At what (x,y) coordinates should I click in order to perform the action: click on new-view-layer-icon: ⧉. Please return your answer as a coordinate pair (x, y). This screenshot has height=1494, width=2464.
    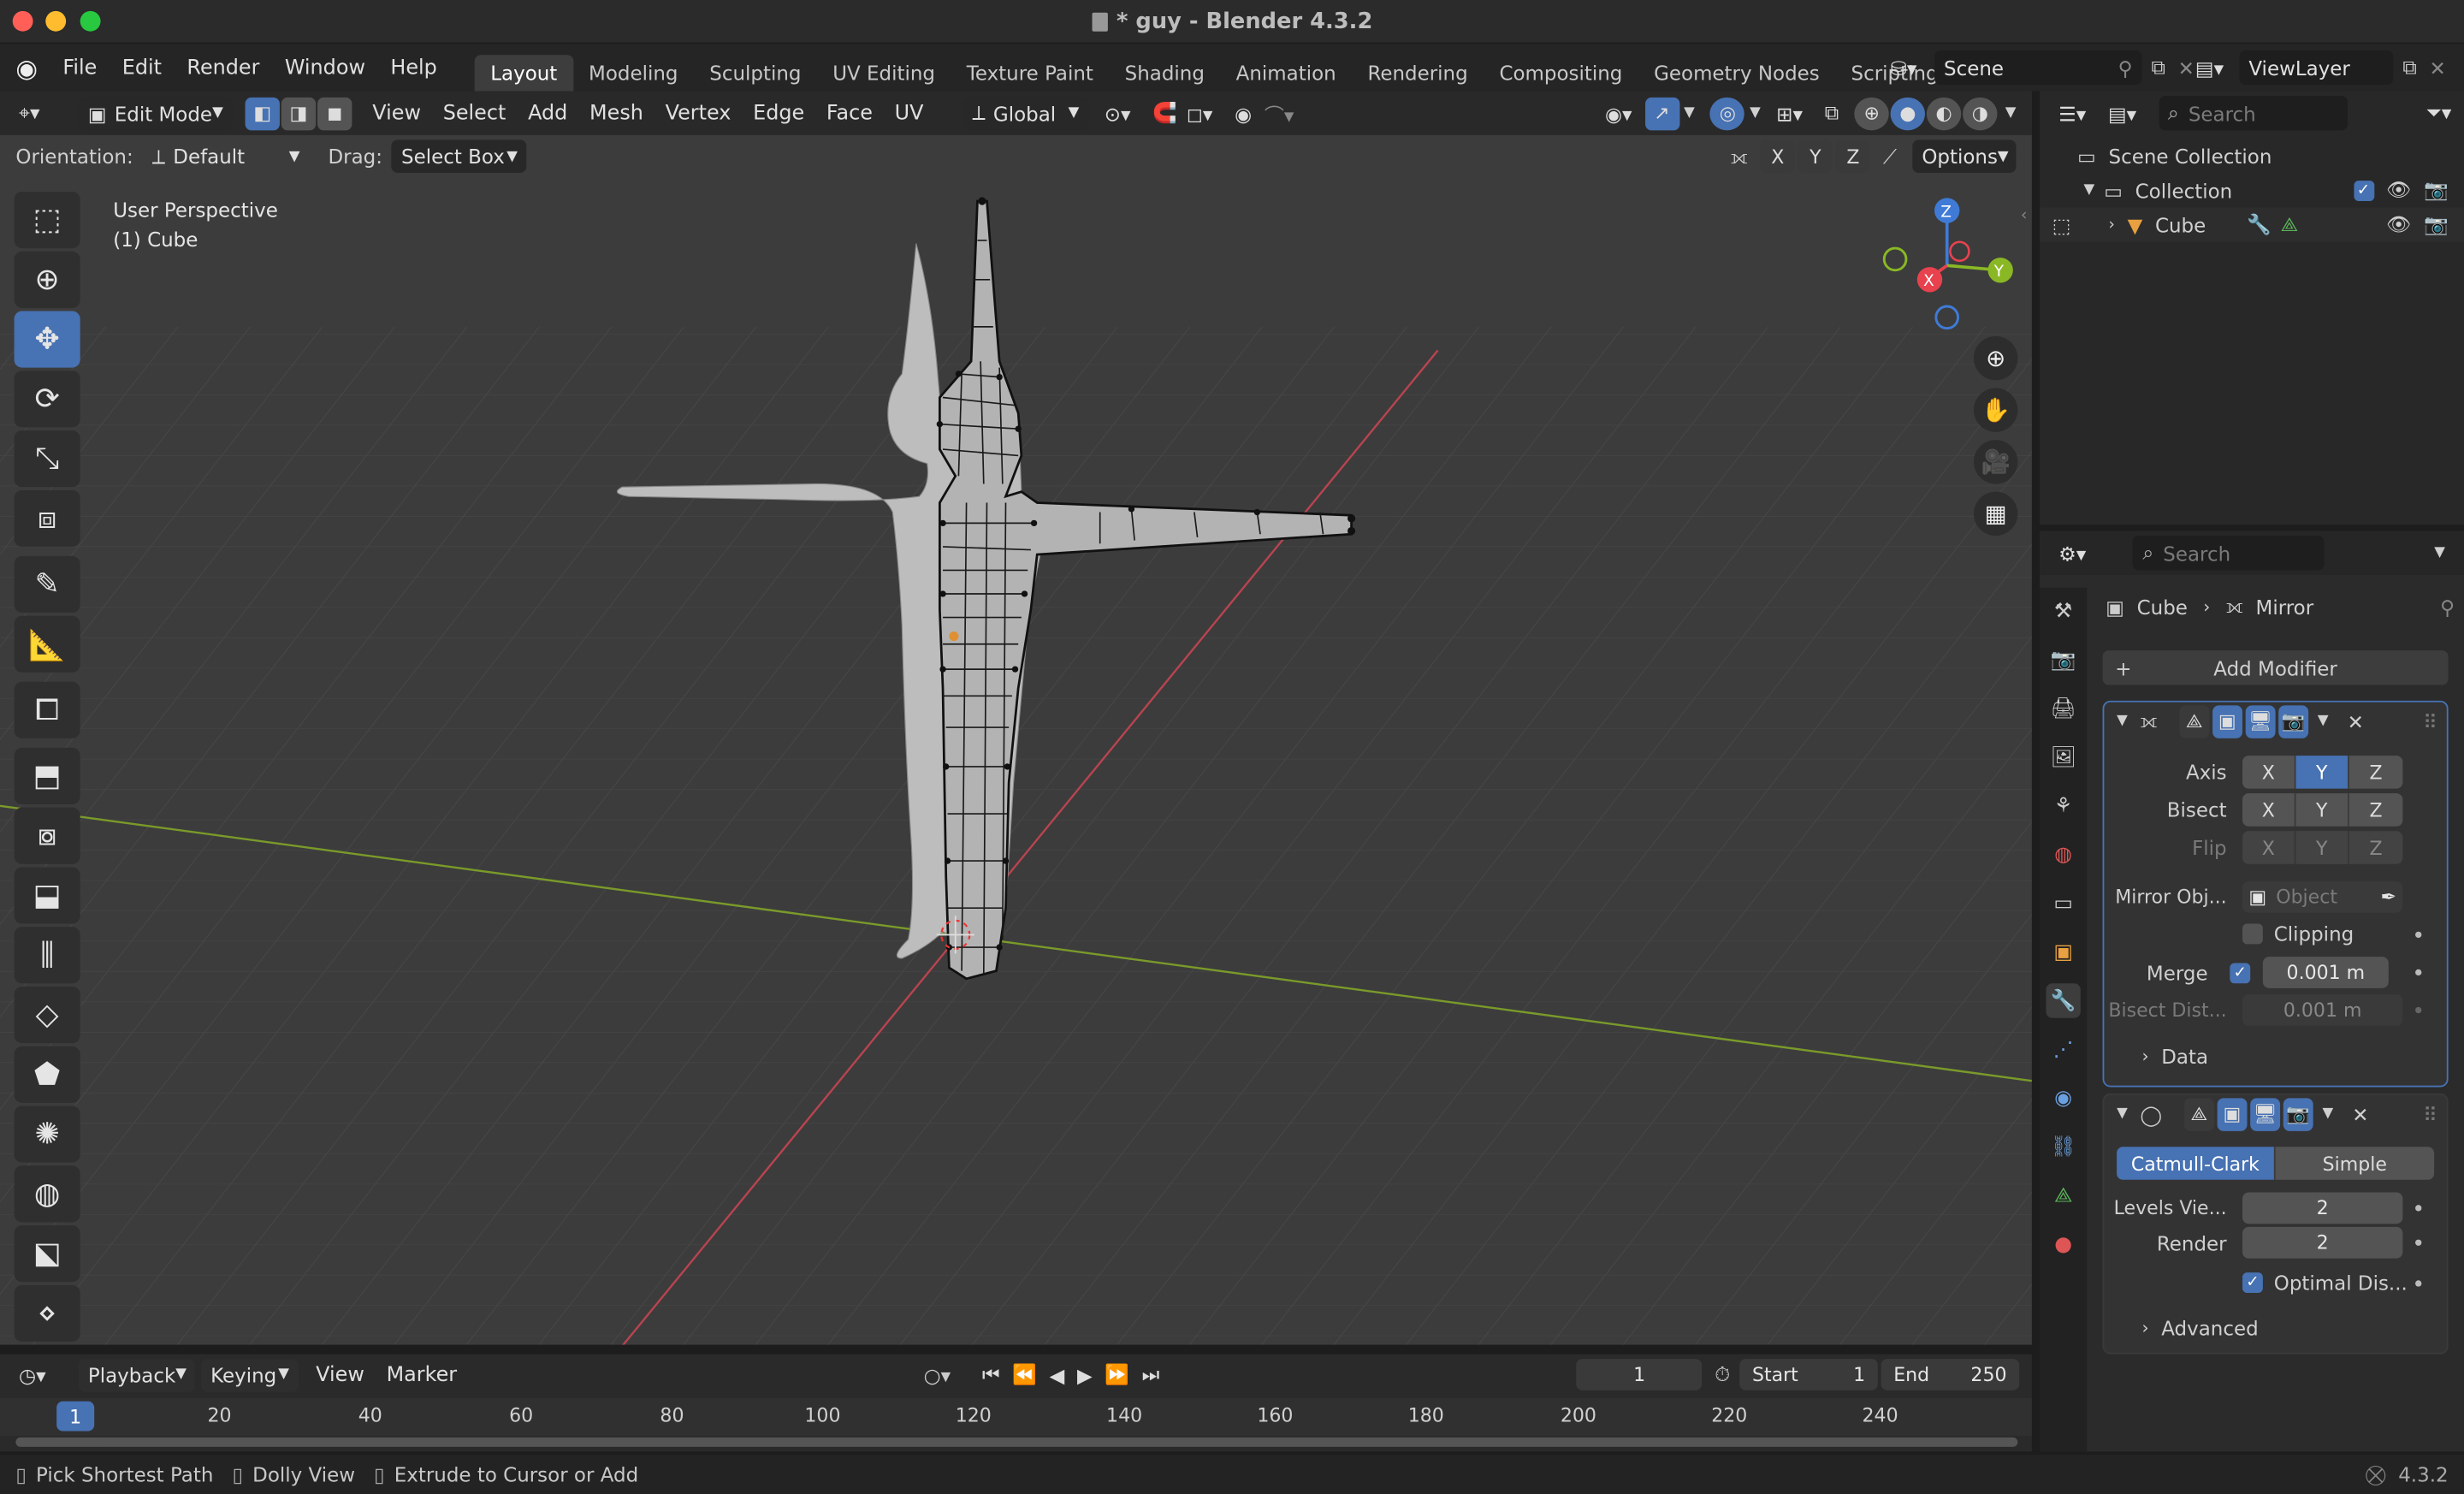
    Looking at the image, I should click on (2409, 67).